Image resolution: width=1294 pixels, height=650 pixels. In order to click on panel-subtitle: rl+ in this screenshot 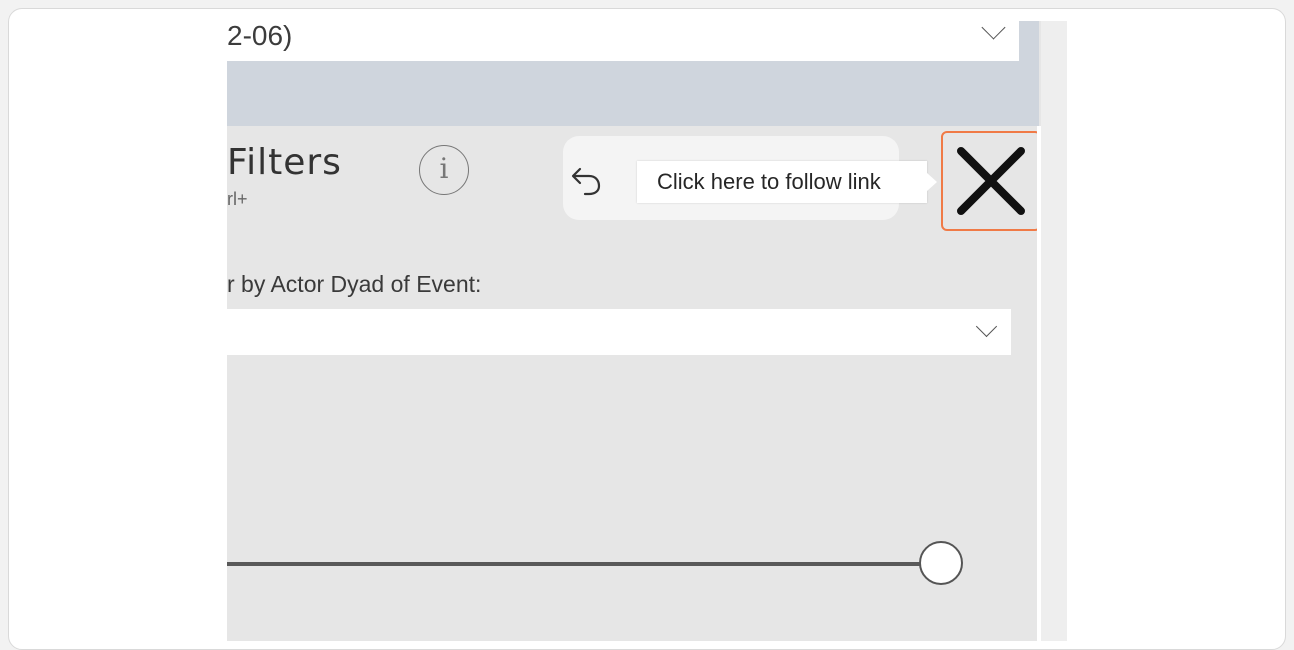, I will do `click(237, 199)`.